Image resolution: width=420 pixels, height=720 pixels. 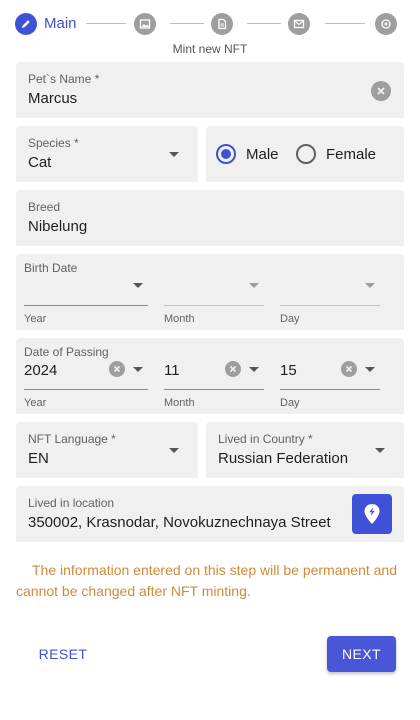 I want to click on passing-day-value: 15, so click(x=288, y=370).